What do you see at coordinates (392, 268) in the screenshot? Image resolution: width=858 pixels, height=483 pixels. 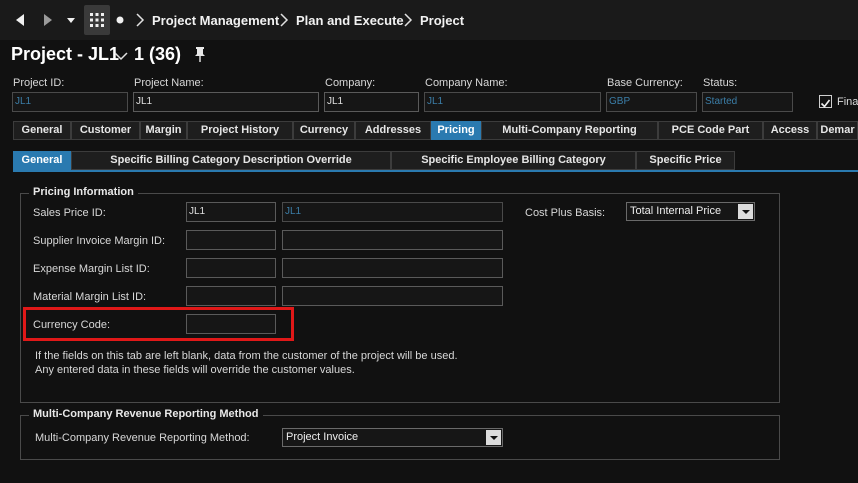 I see `expense-margin-list-description-field` at bounding box center [392, 268].